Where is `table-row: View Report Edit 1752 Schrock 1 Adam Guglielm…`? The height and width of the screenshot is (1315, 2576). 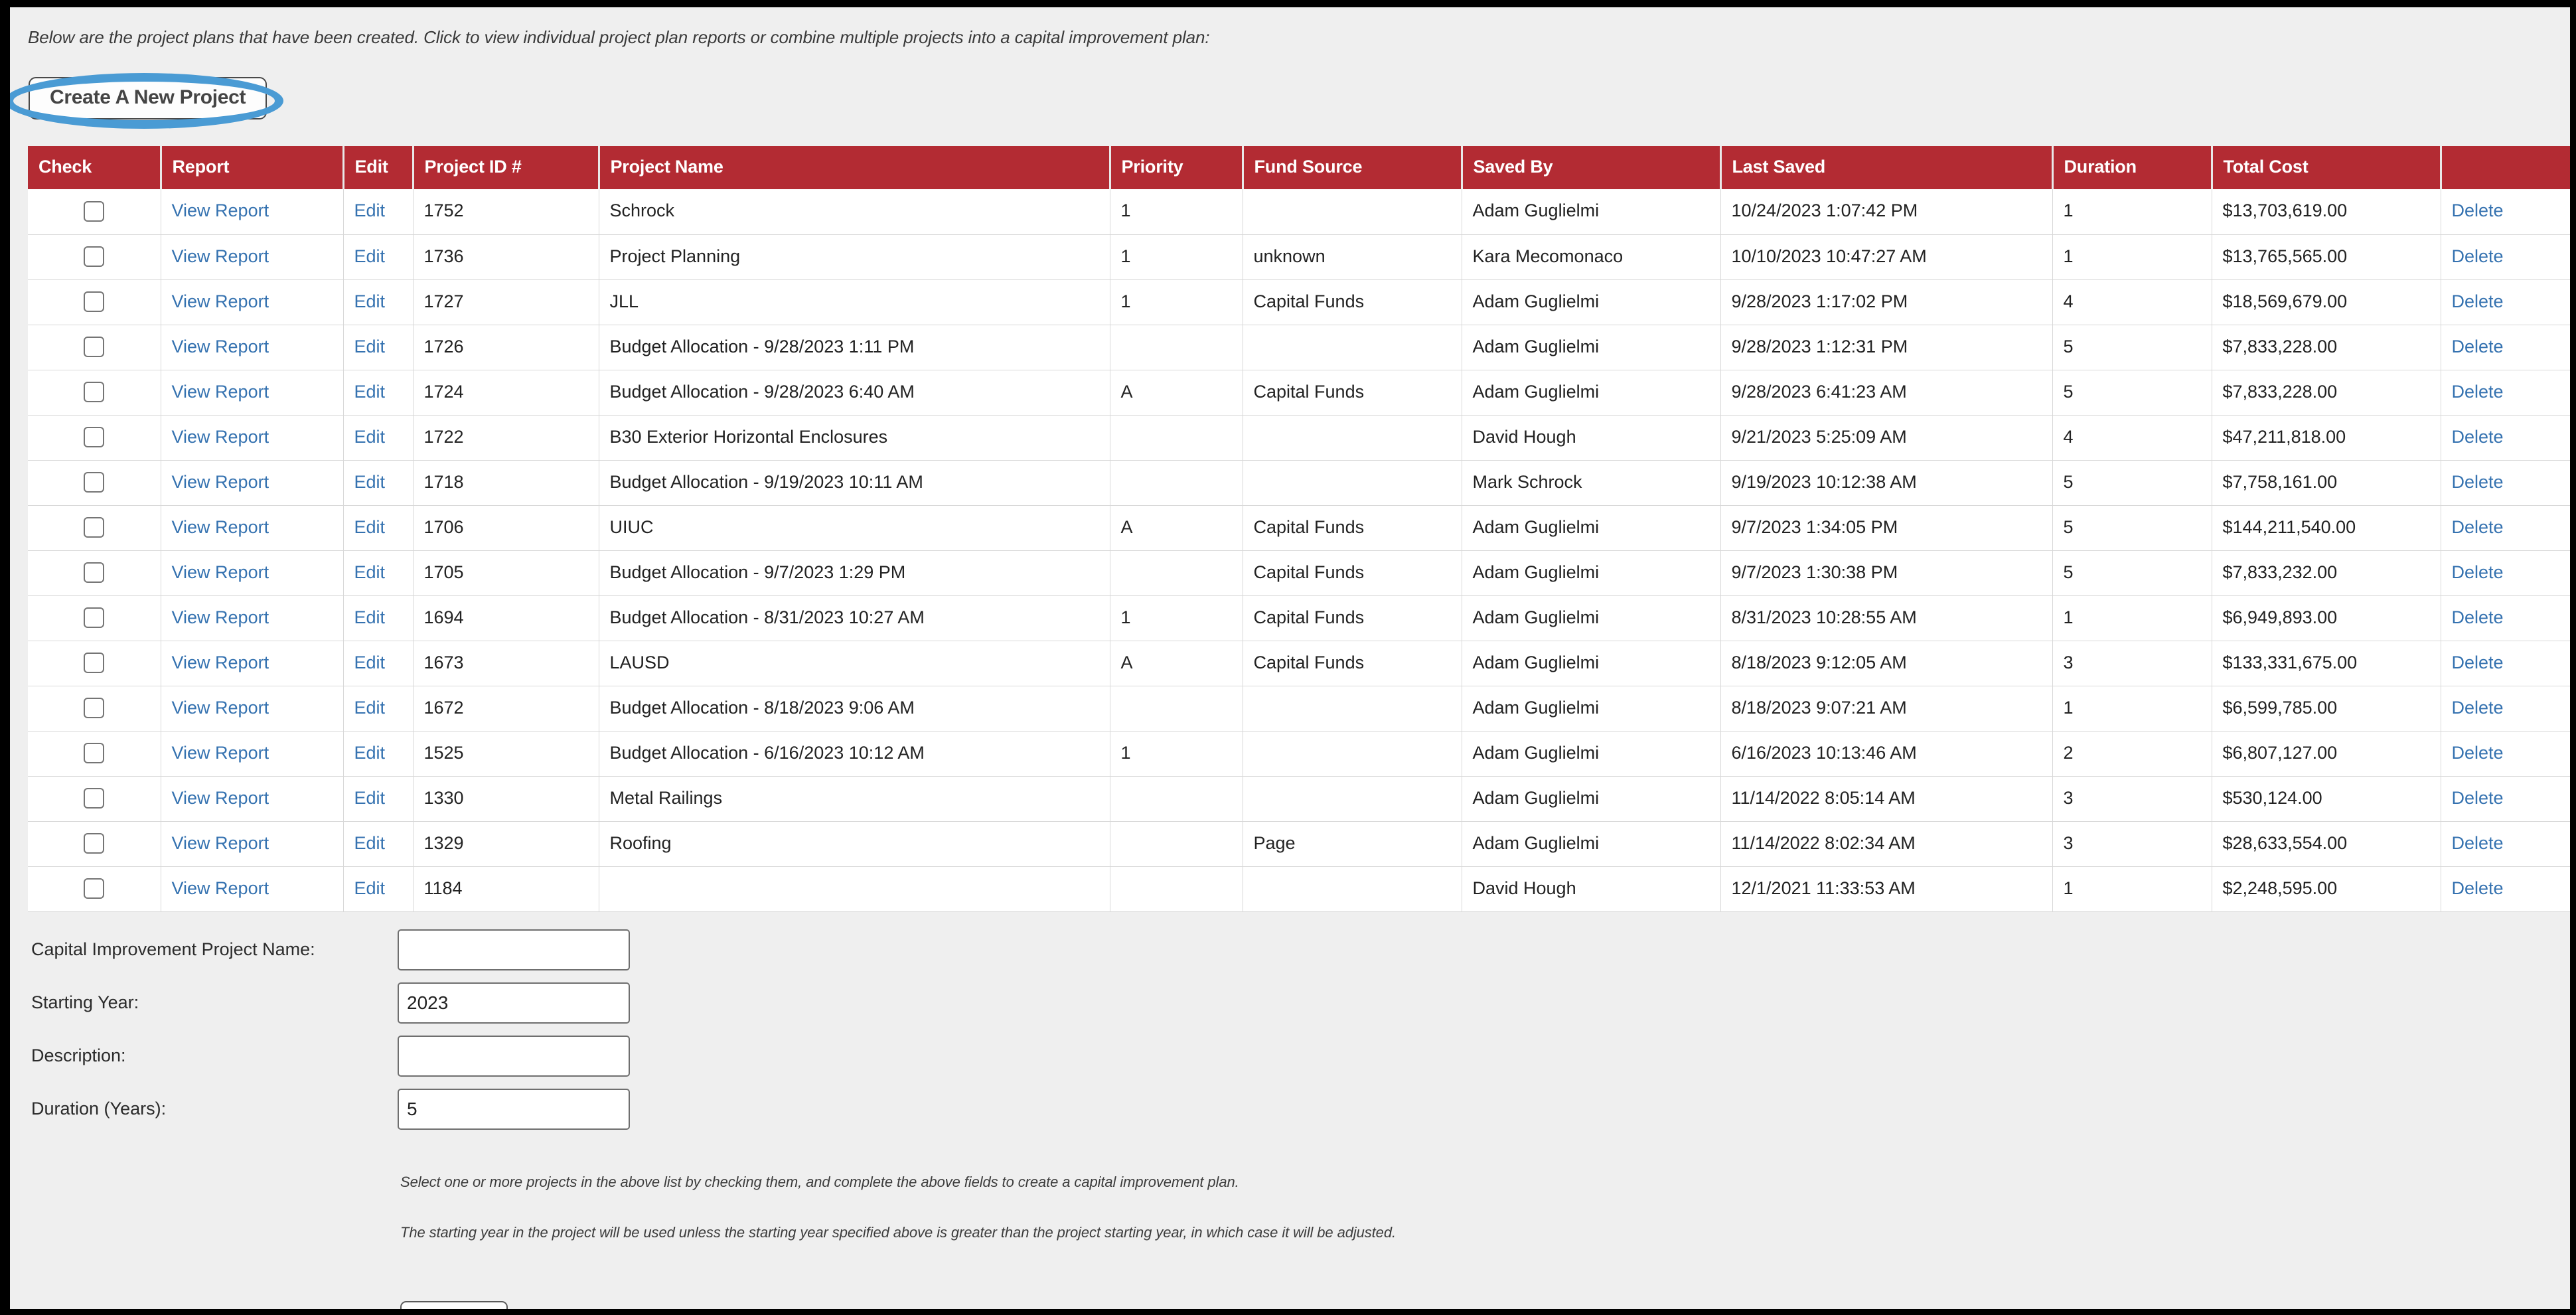 table-row: View Report Edit 1752 Schrock 1 Adam Guglielm… is located at coordinates (1299, 212).